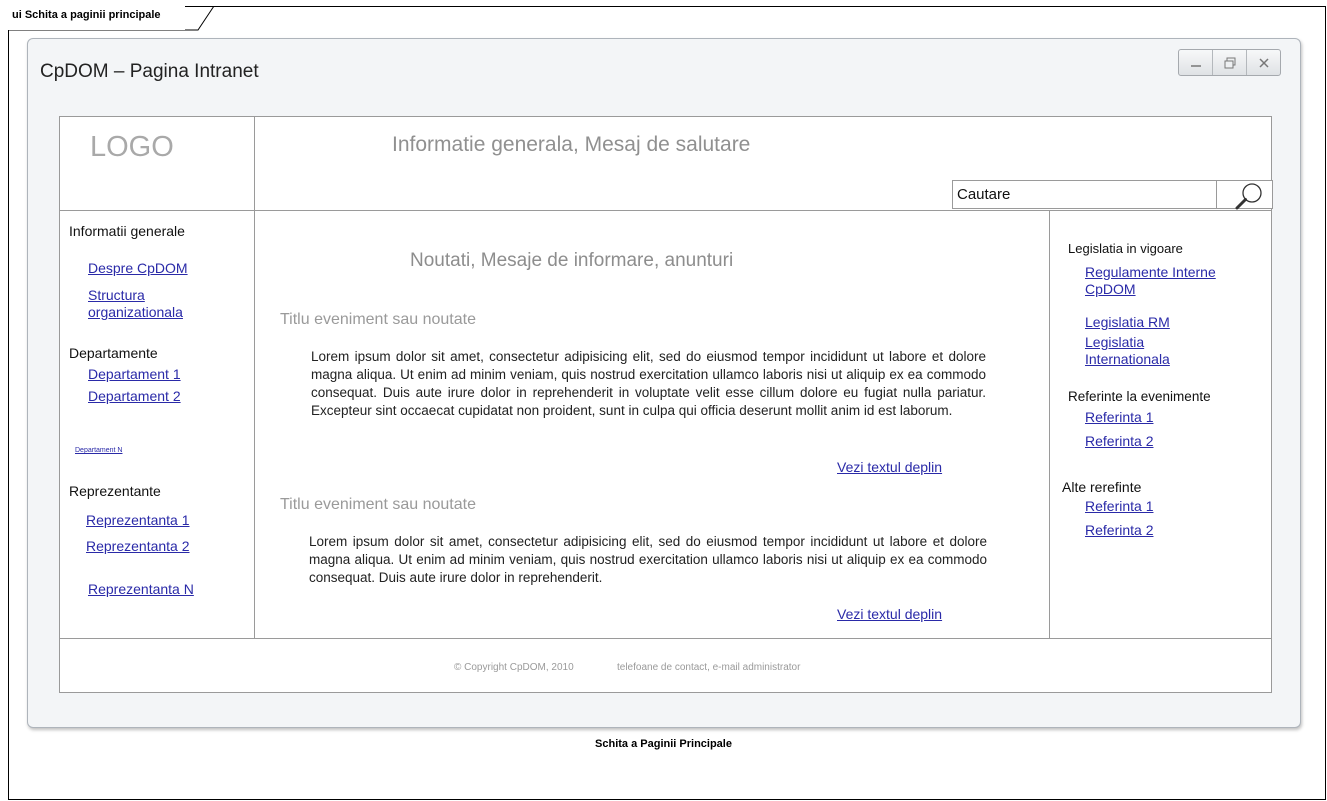 The height and width of the screenshot is (801, 1327). What do you see at coordinates (1115, 342) in the screenshot?
I see `nav-link-international-line1: Legislatia` at bounding box center [1115, 342].